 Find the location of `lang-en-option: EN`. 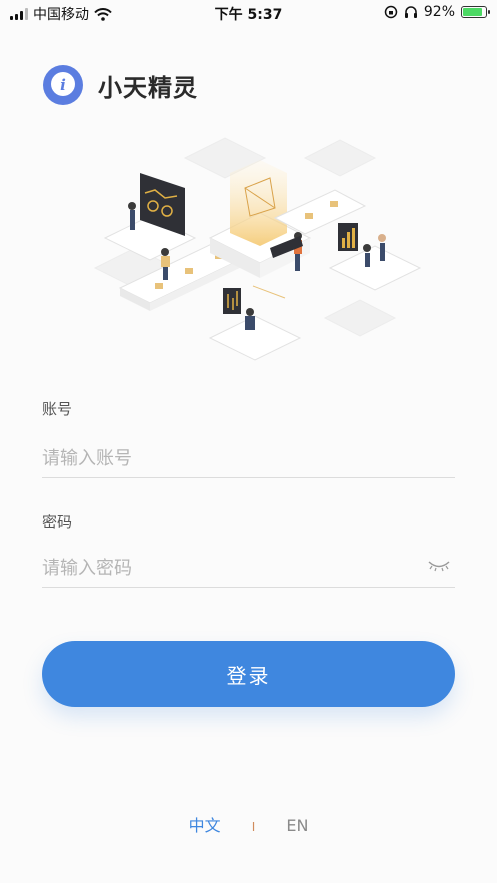

lang-en-option: EN is located at coordinates (297, 825).